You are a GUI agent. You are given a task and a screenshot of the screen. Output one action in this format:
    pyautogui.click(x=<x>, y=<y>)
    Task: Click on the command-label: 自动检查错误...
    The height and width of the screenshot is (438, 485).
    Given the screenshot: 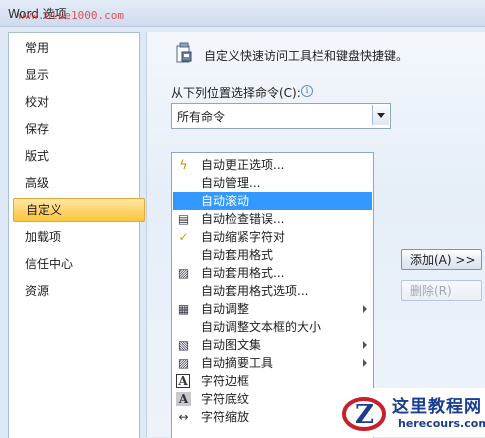 What is the action you would take?
    pyautogui.click(x=243, y=219)
    